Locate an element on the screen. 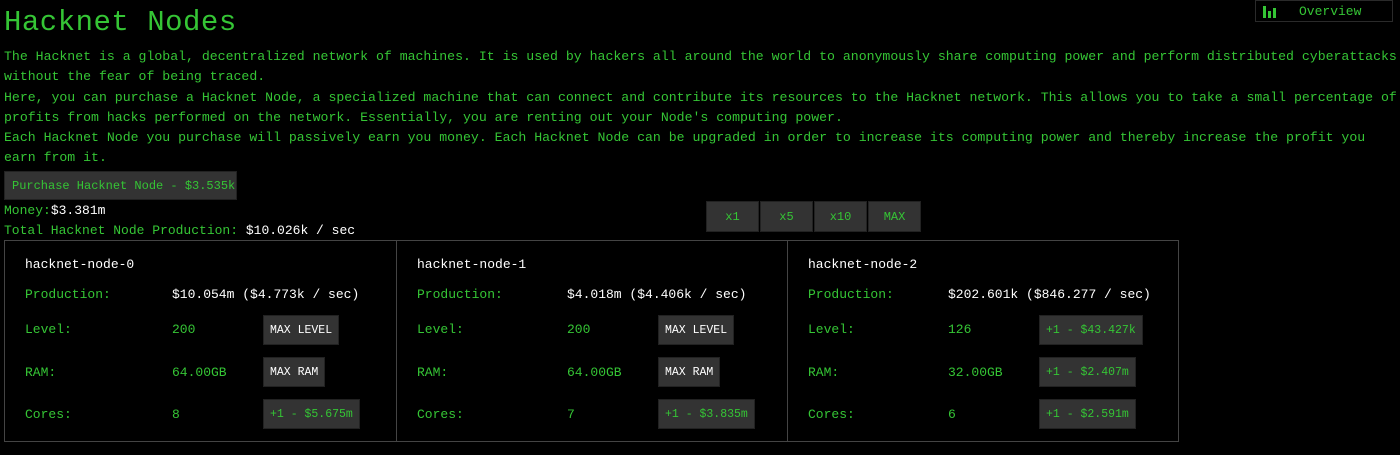 The height and width of the screenshot is (455, 1400). money-value: $3.381m is located at coordinates (78, 210).